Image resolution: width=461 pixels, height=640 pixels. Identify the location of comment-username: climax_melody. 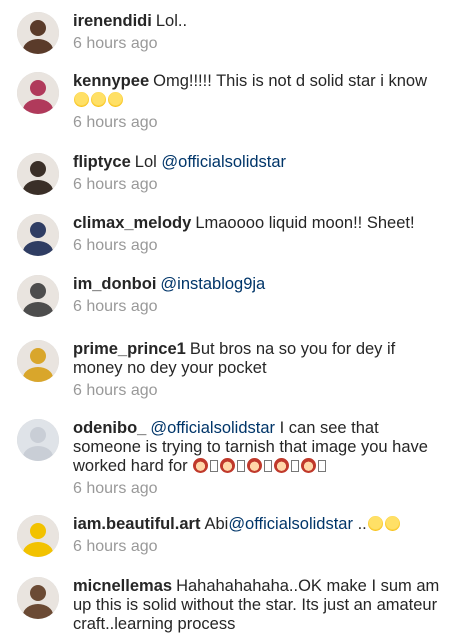
(132, 223).